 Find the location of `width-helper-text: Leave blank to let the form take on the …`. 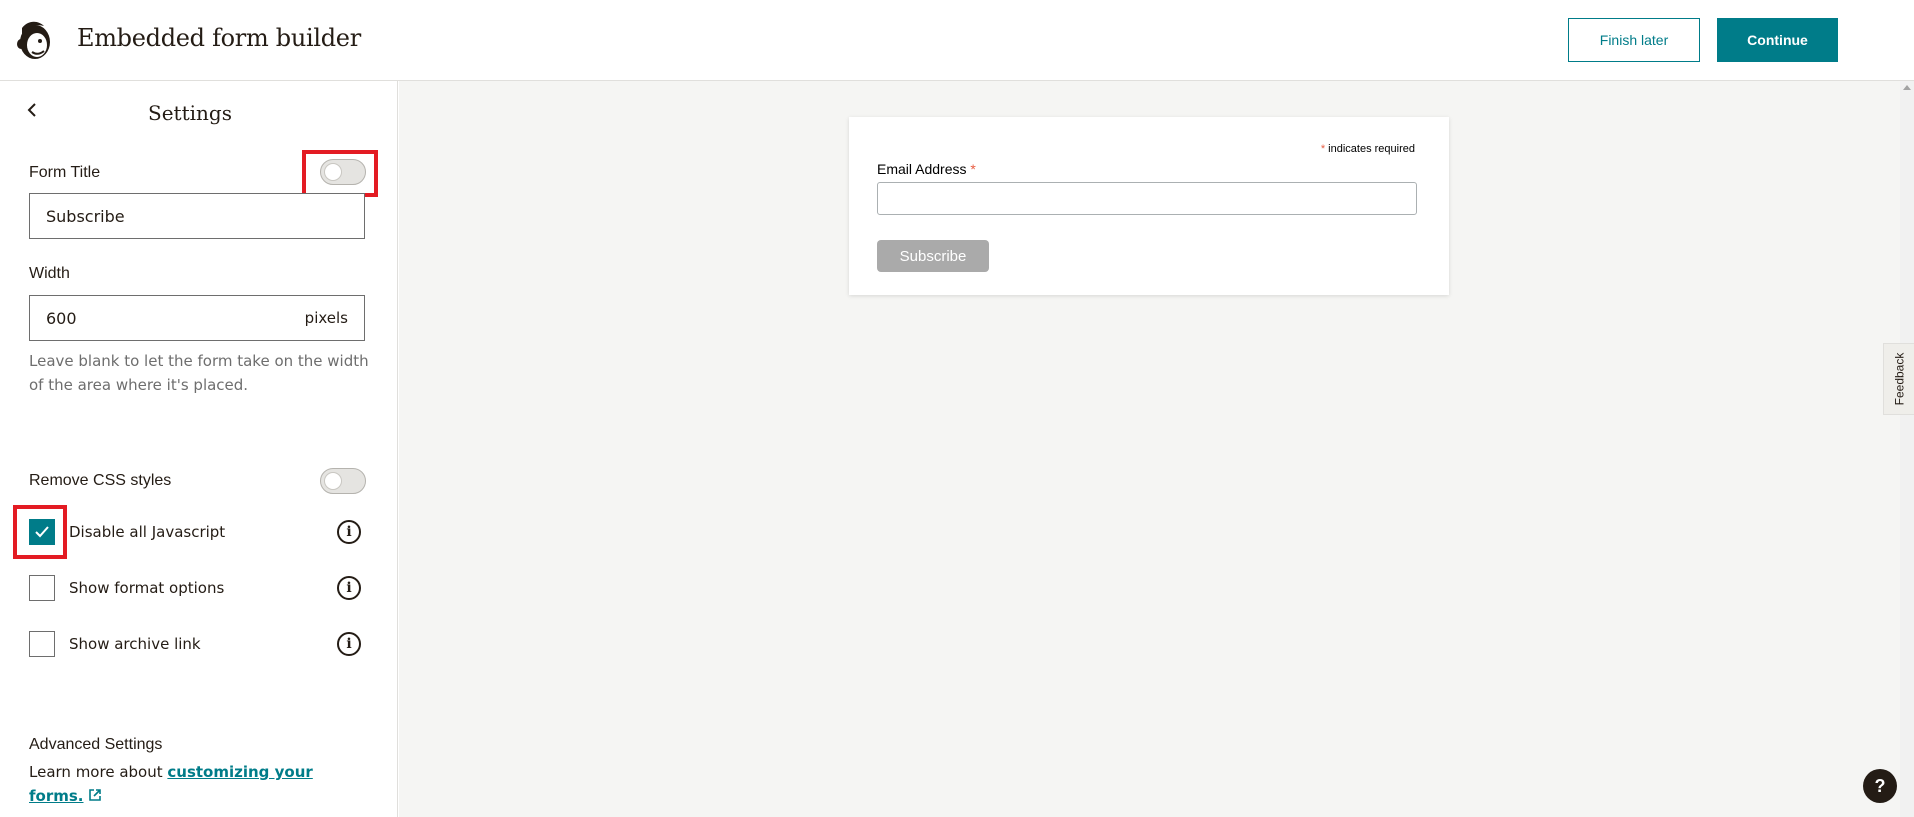

width-helper-text: Leave blank to let the form take on the … is located at coordinates (199, 373).